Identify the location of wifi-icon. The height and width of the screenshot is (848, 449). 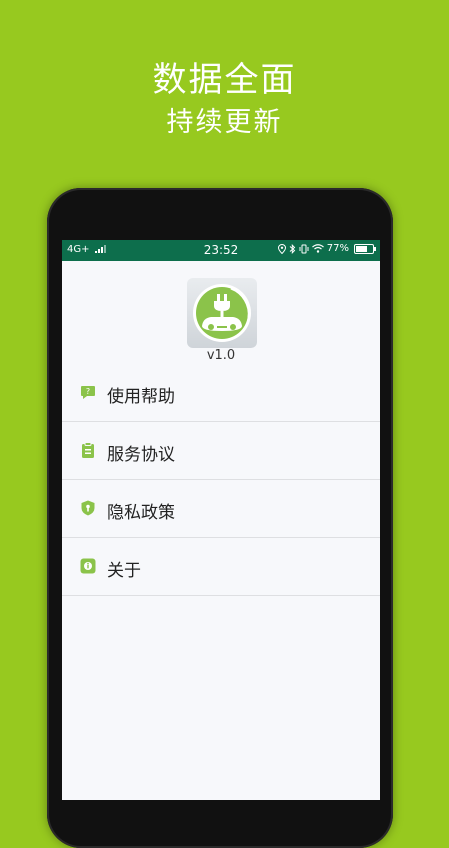
(317, 248).